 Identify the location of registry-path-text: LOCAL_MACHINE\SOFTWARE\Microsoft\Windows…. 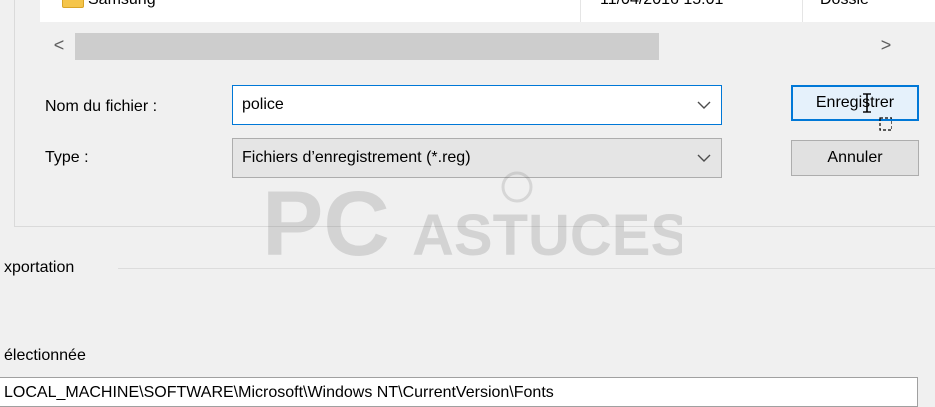
(279, 392).